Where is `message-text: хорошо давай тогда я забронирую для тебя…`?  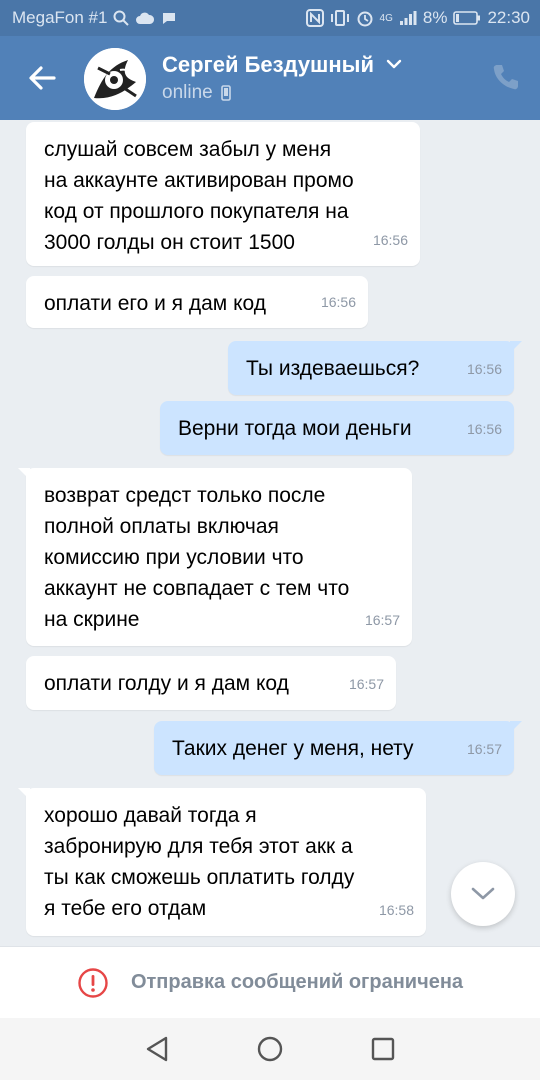
message-text: хорошо давай тогда я забронирую для тебя… is located at coordinates (199, 862).